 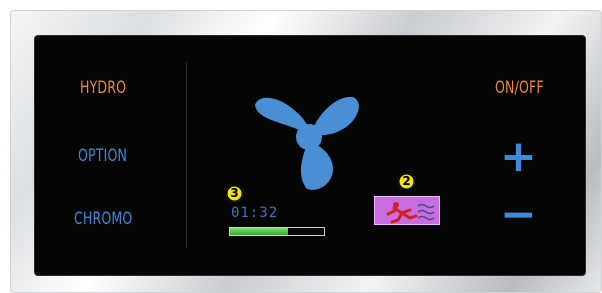 What do you see at coordinates (186, 155) in the screenshot?
I see `screen-divider` at bounding box center [186, 155].